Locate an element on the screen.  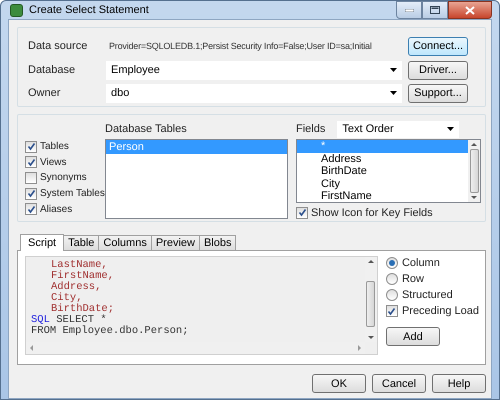
code-line: City, is located at coordinates (66, 298).